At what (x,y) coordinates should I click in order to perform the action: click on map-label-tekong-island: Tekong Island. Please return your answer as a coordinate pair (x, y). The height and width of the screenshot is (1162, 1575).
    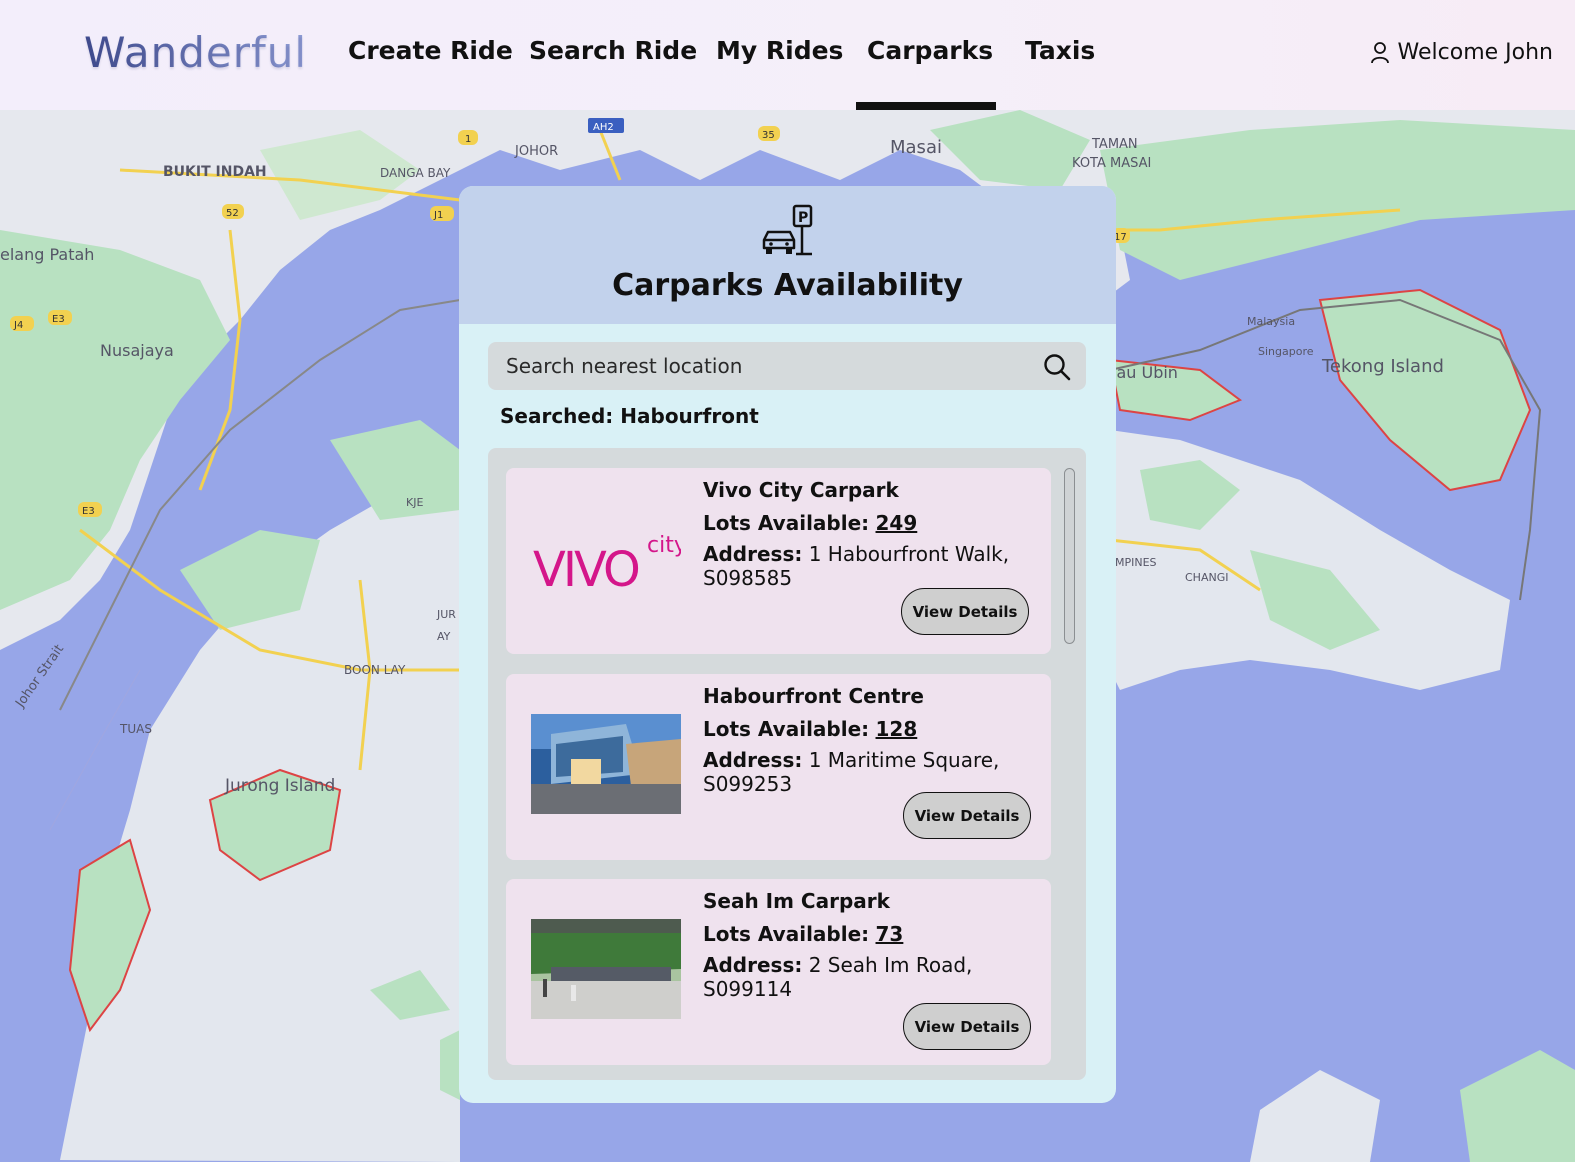
    Looking at the image, I should click on (1382, 366).